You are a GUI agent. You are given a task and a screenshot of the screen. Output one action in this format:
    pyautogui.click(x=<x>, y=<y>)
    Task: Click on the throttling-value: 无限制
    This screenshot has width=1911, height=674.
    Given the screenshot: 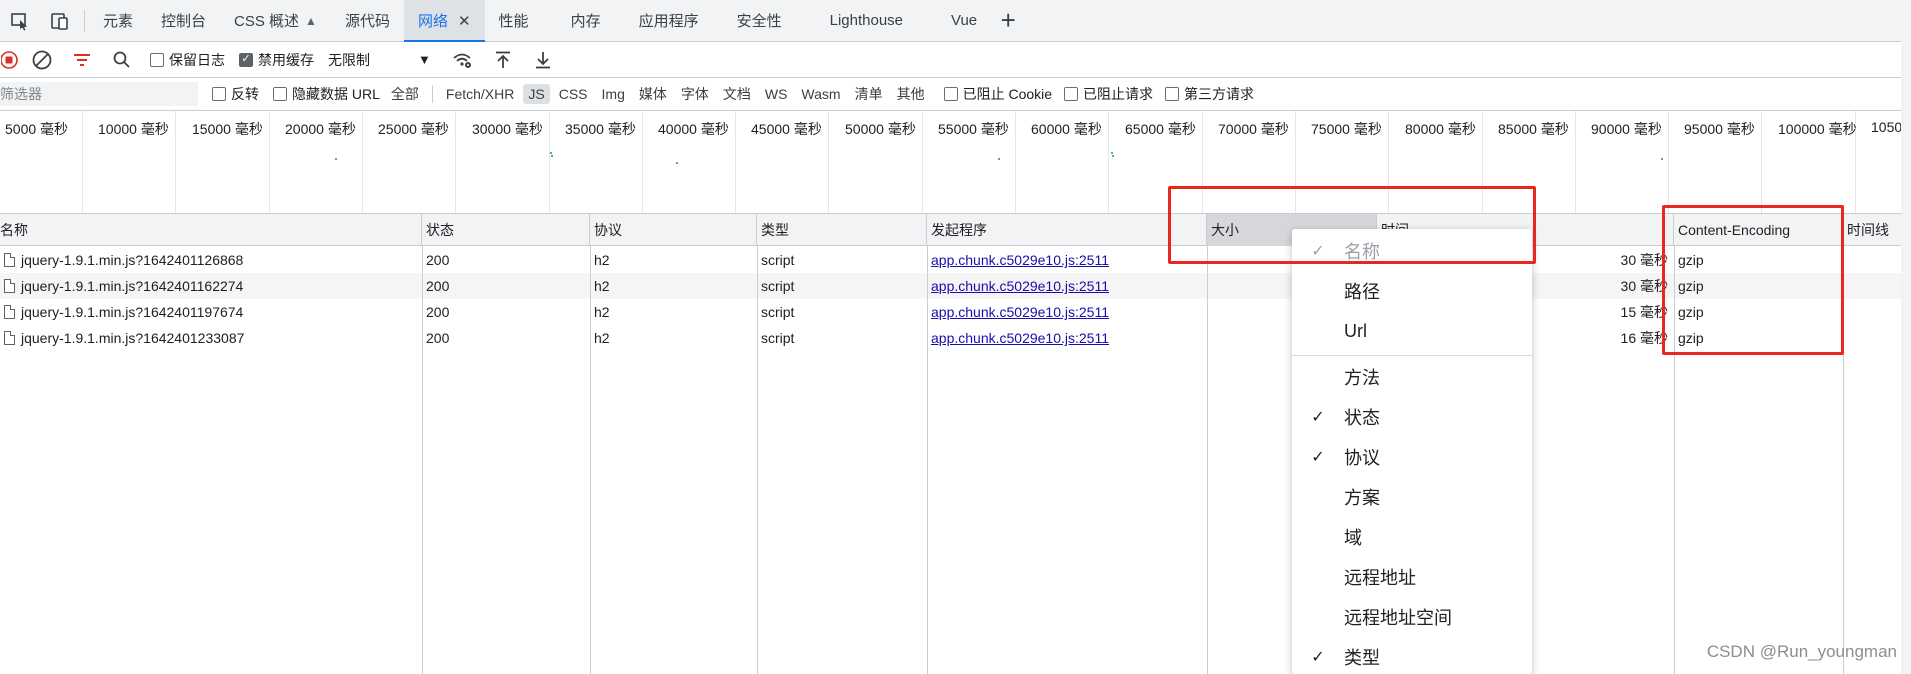 What is the action you would take?
    pyautogui.click(x=349, y=59)
    